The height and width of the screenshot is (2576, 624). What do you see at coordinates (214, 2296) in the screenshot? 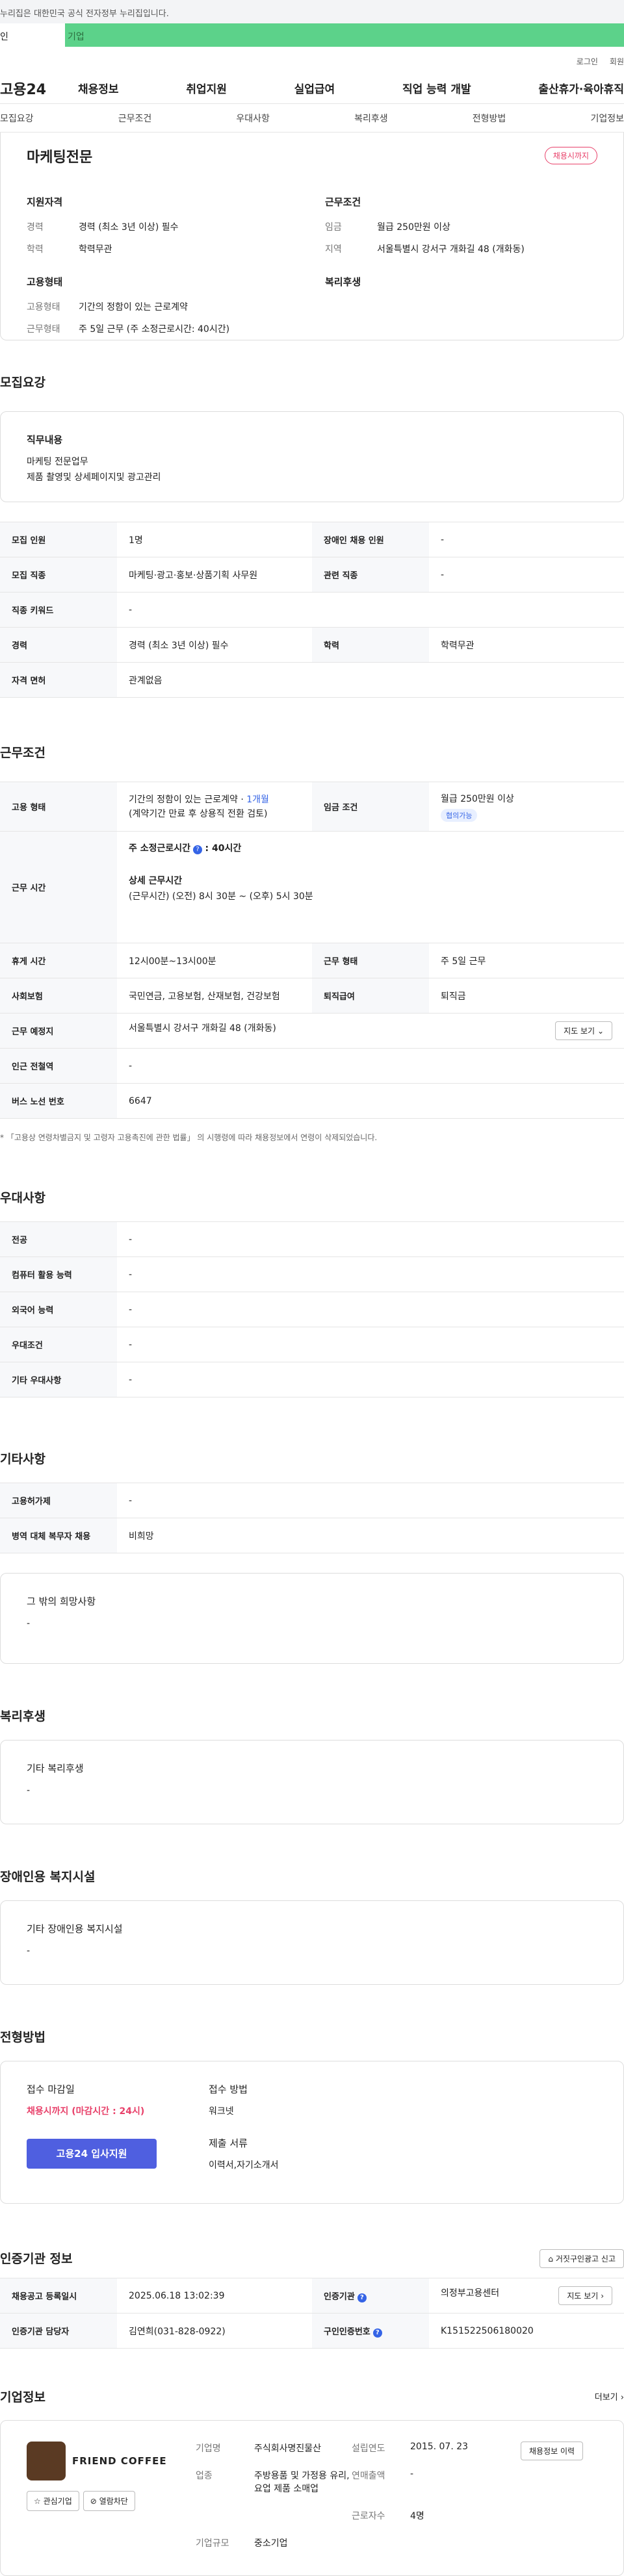
I see `row-value: 2025.06.18 13:02:39` at bounding box center [214, 2296].